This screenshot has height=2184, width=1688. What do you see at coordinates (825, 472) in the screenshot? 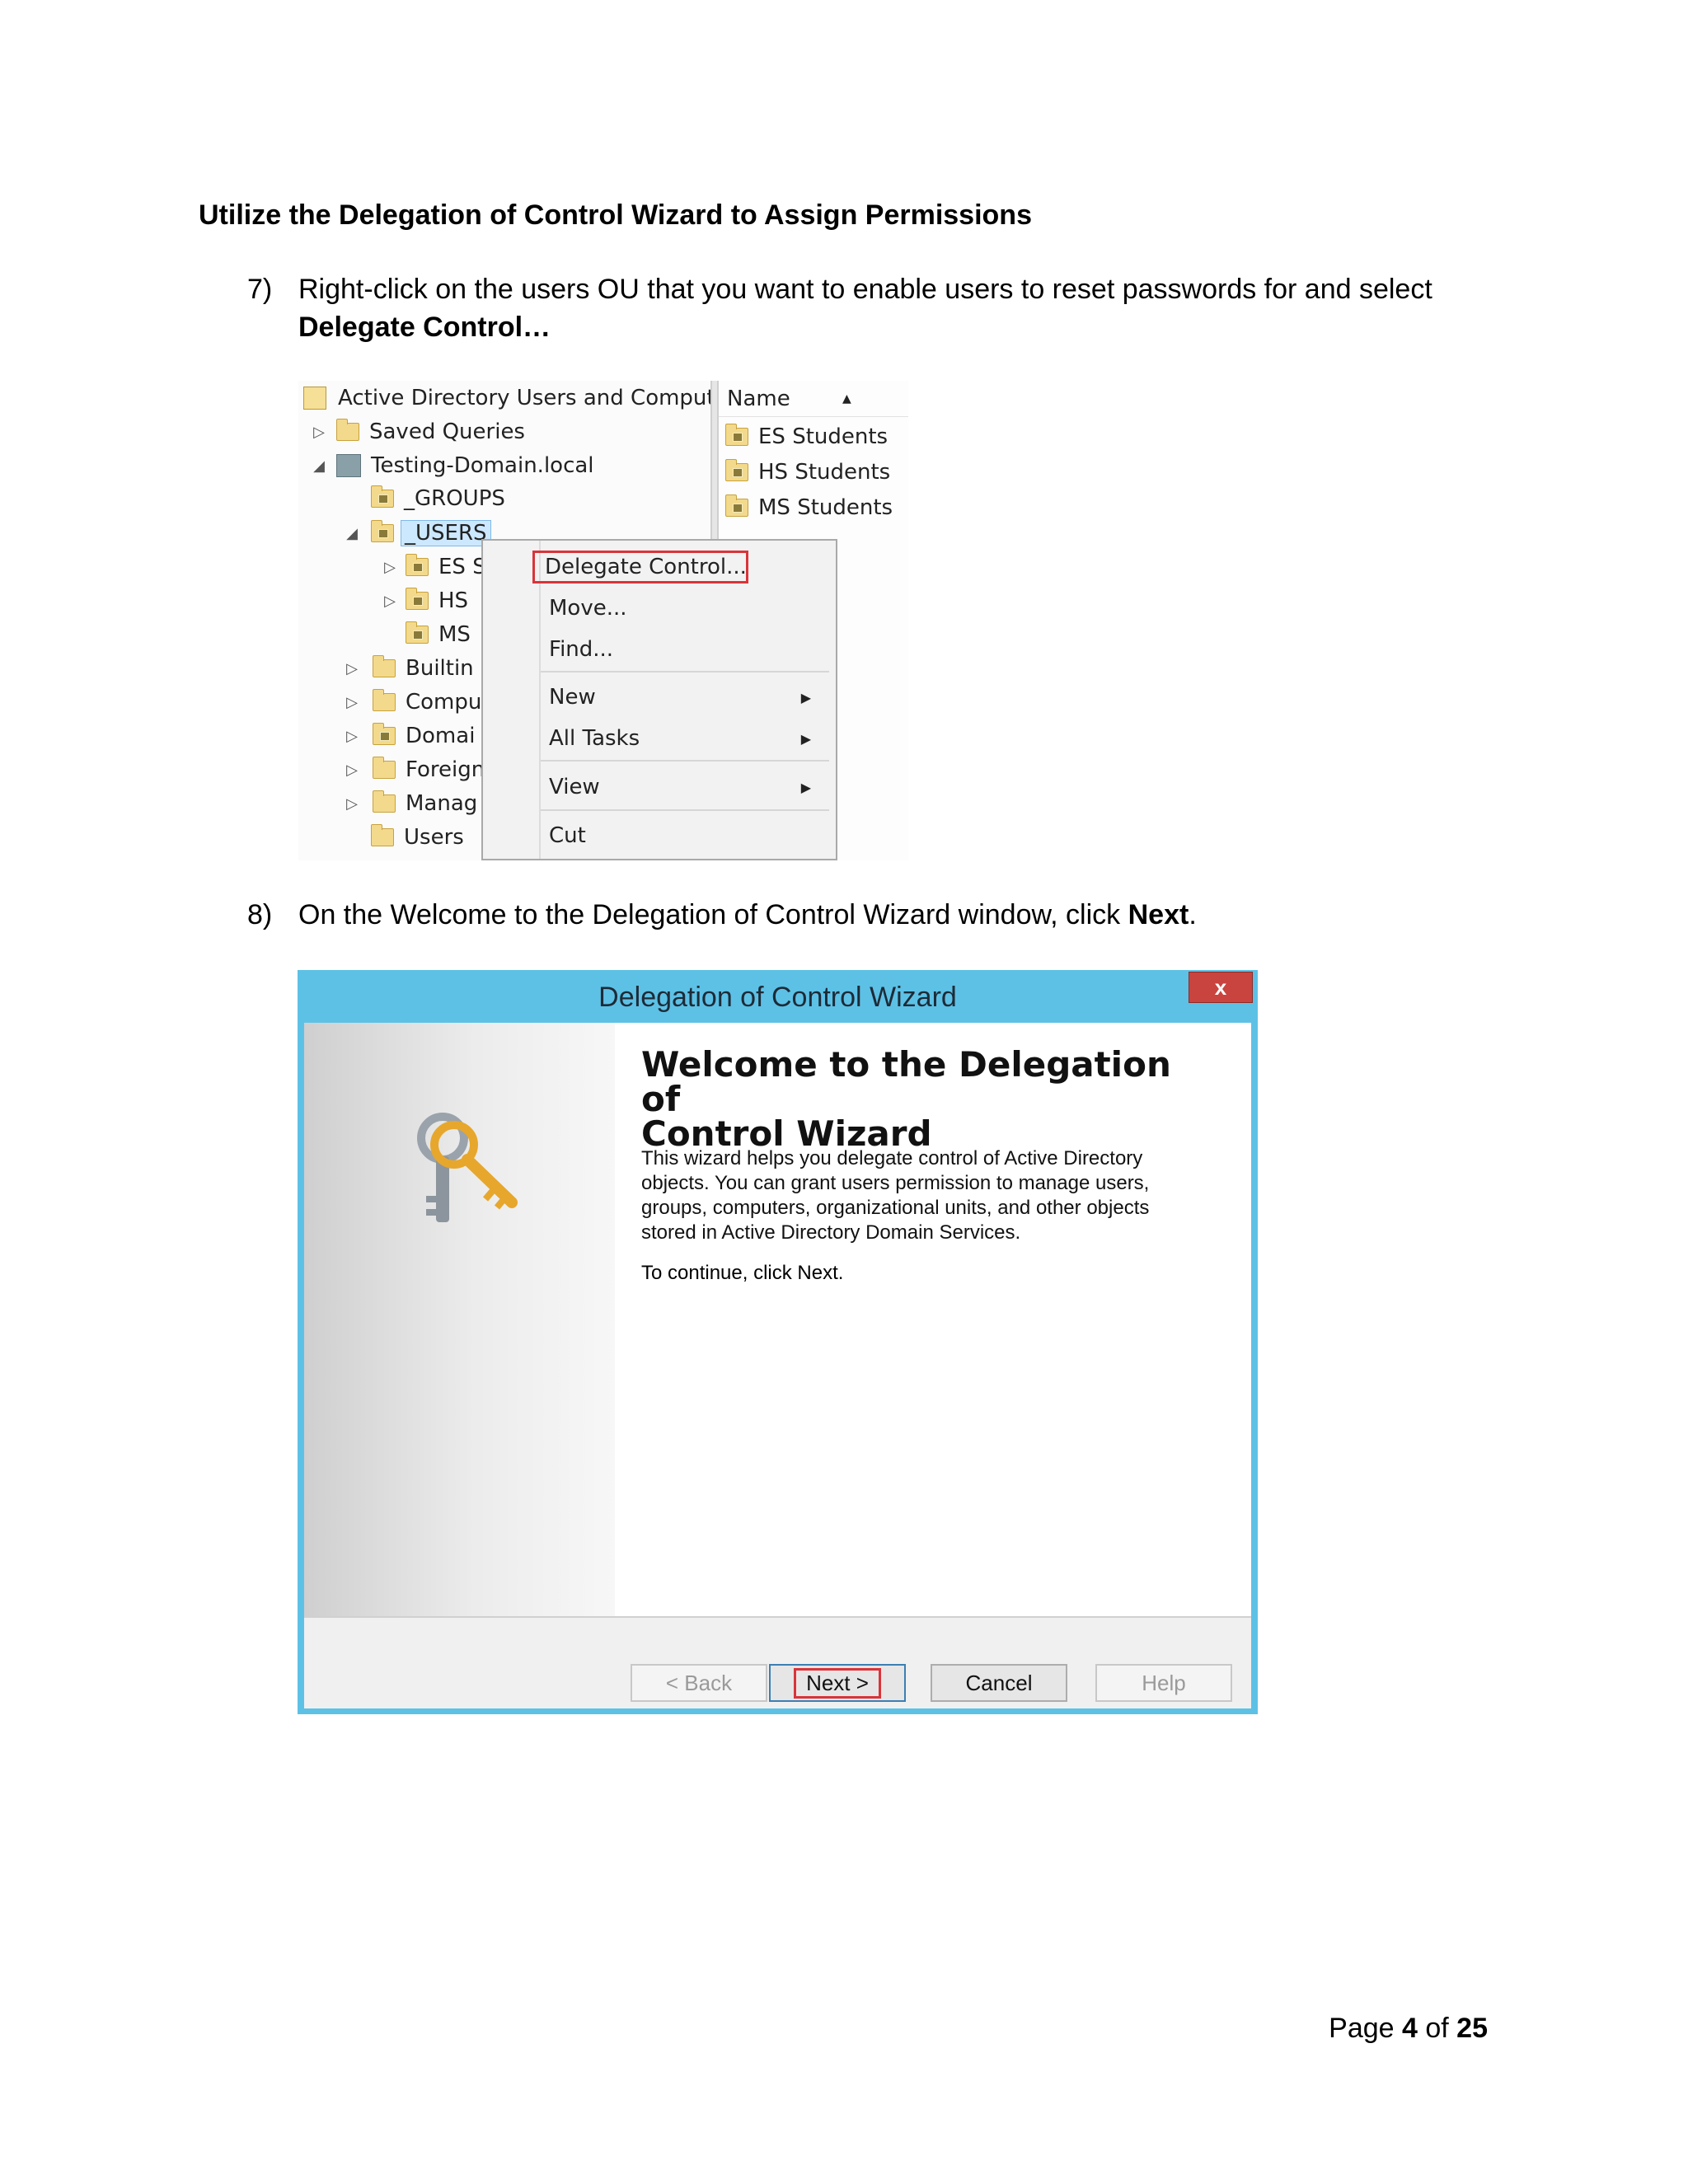
I see `list-item-label: HS Students` at bounding box center [825, 472].